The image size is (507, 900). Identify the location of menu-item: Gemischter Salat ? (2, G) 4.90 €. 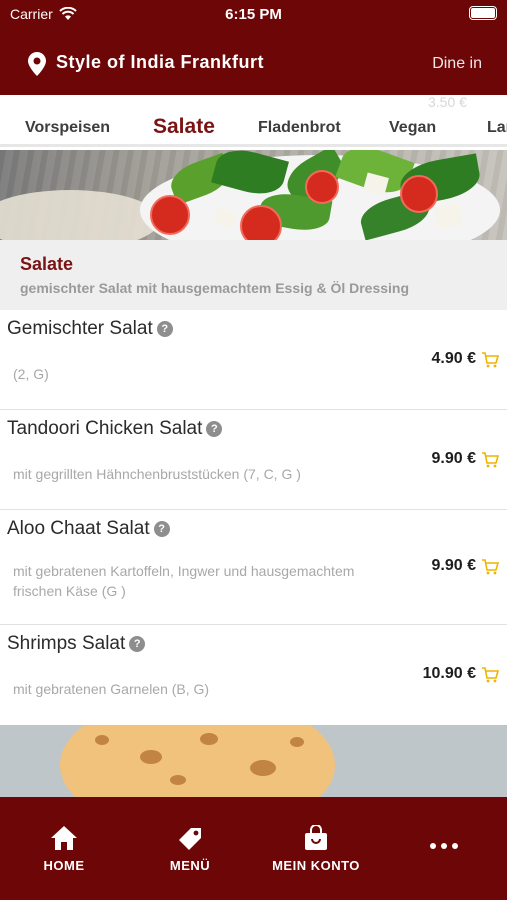
(253, 360).